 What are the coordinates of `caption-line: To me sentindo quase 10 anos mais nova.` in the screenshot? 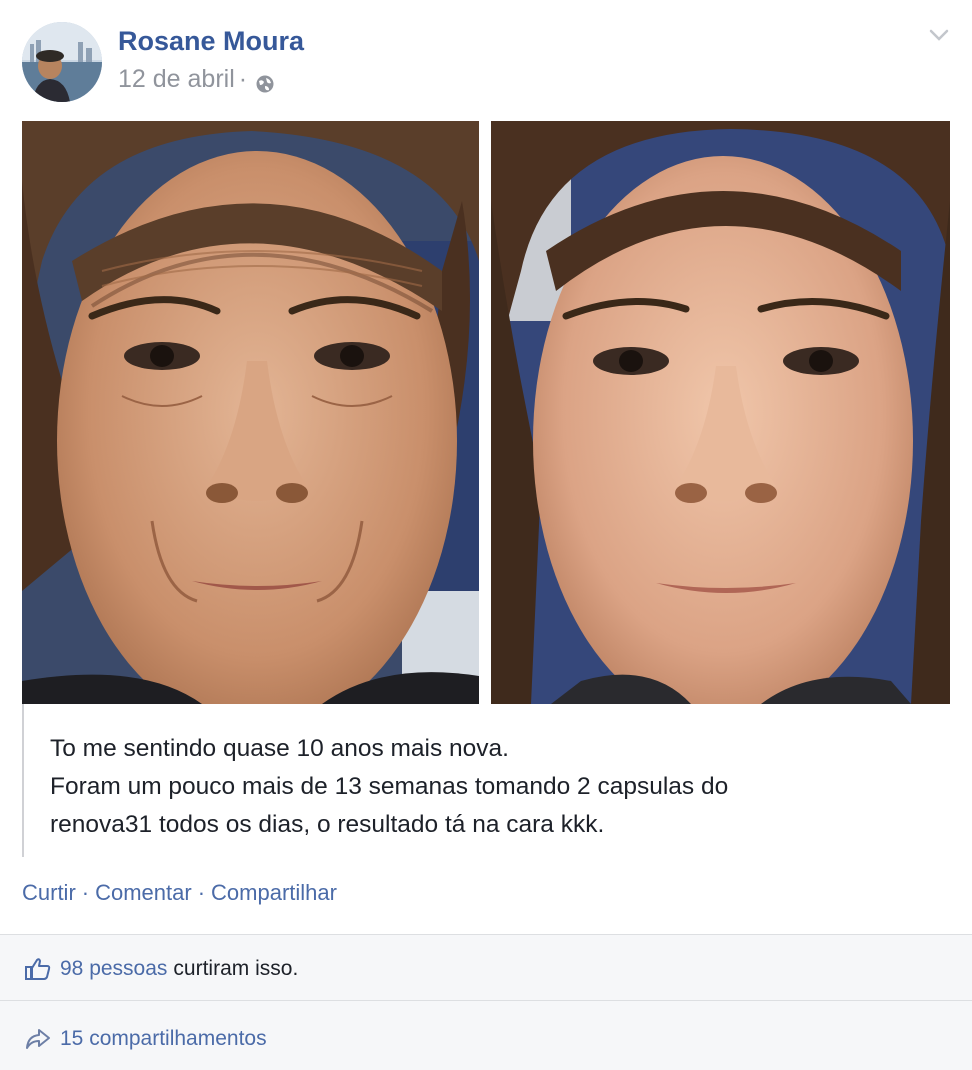 It's located at (279, 748).